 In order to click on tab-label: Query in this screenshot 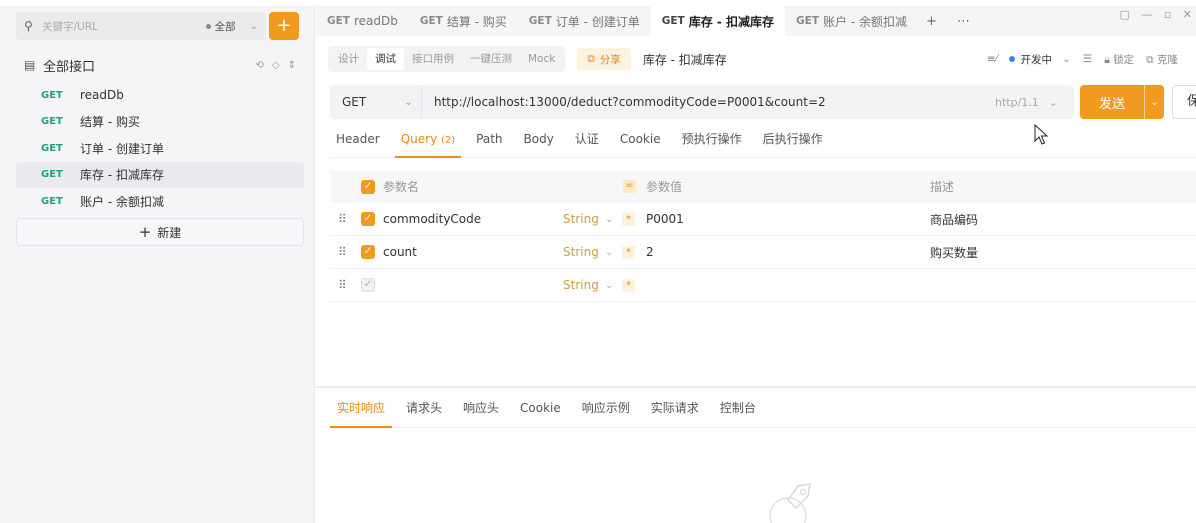, I will do `click(419, 139)`.